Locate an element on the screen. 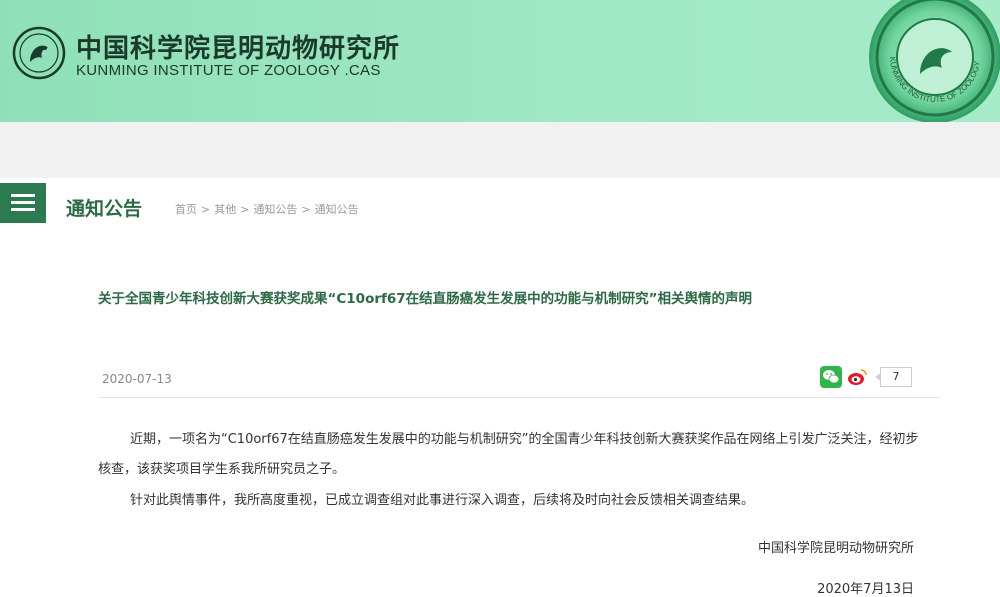  menu-icon is located at coordinates (23, 195).